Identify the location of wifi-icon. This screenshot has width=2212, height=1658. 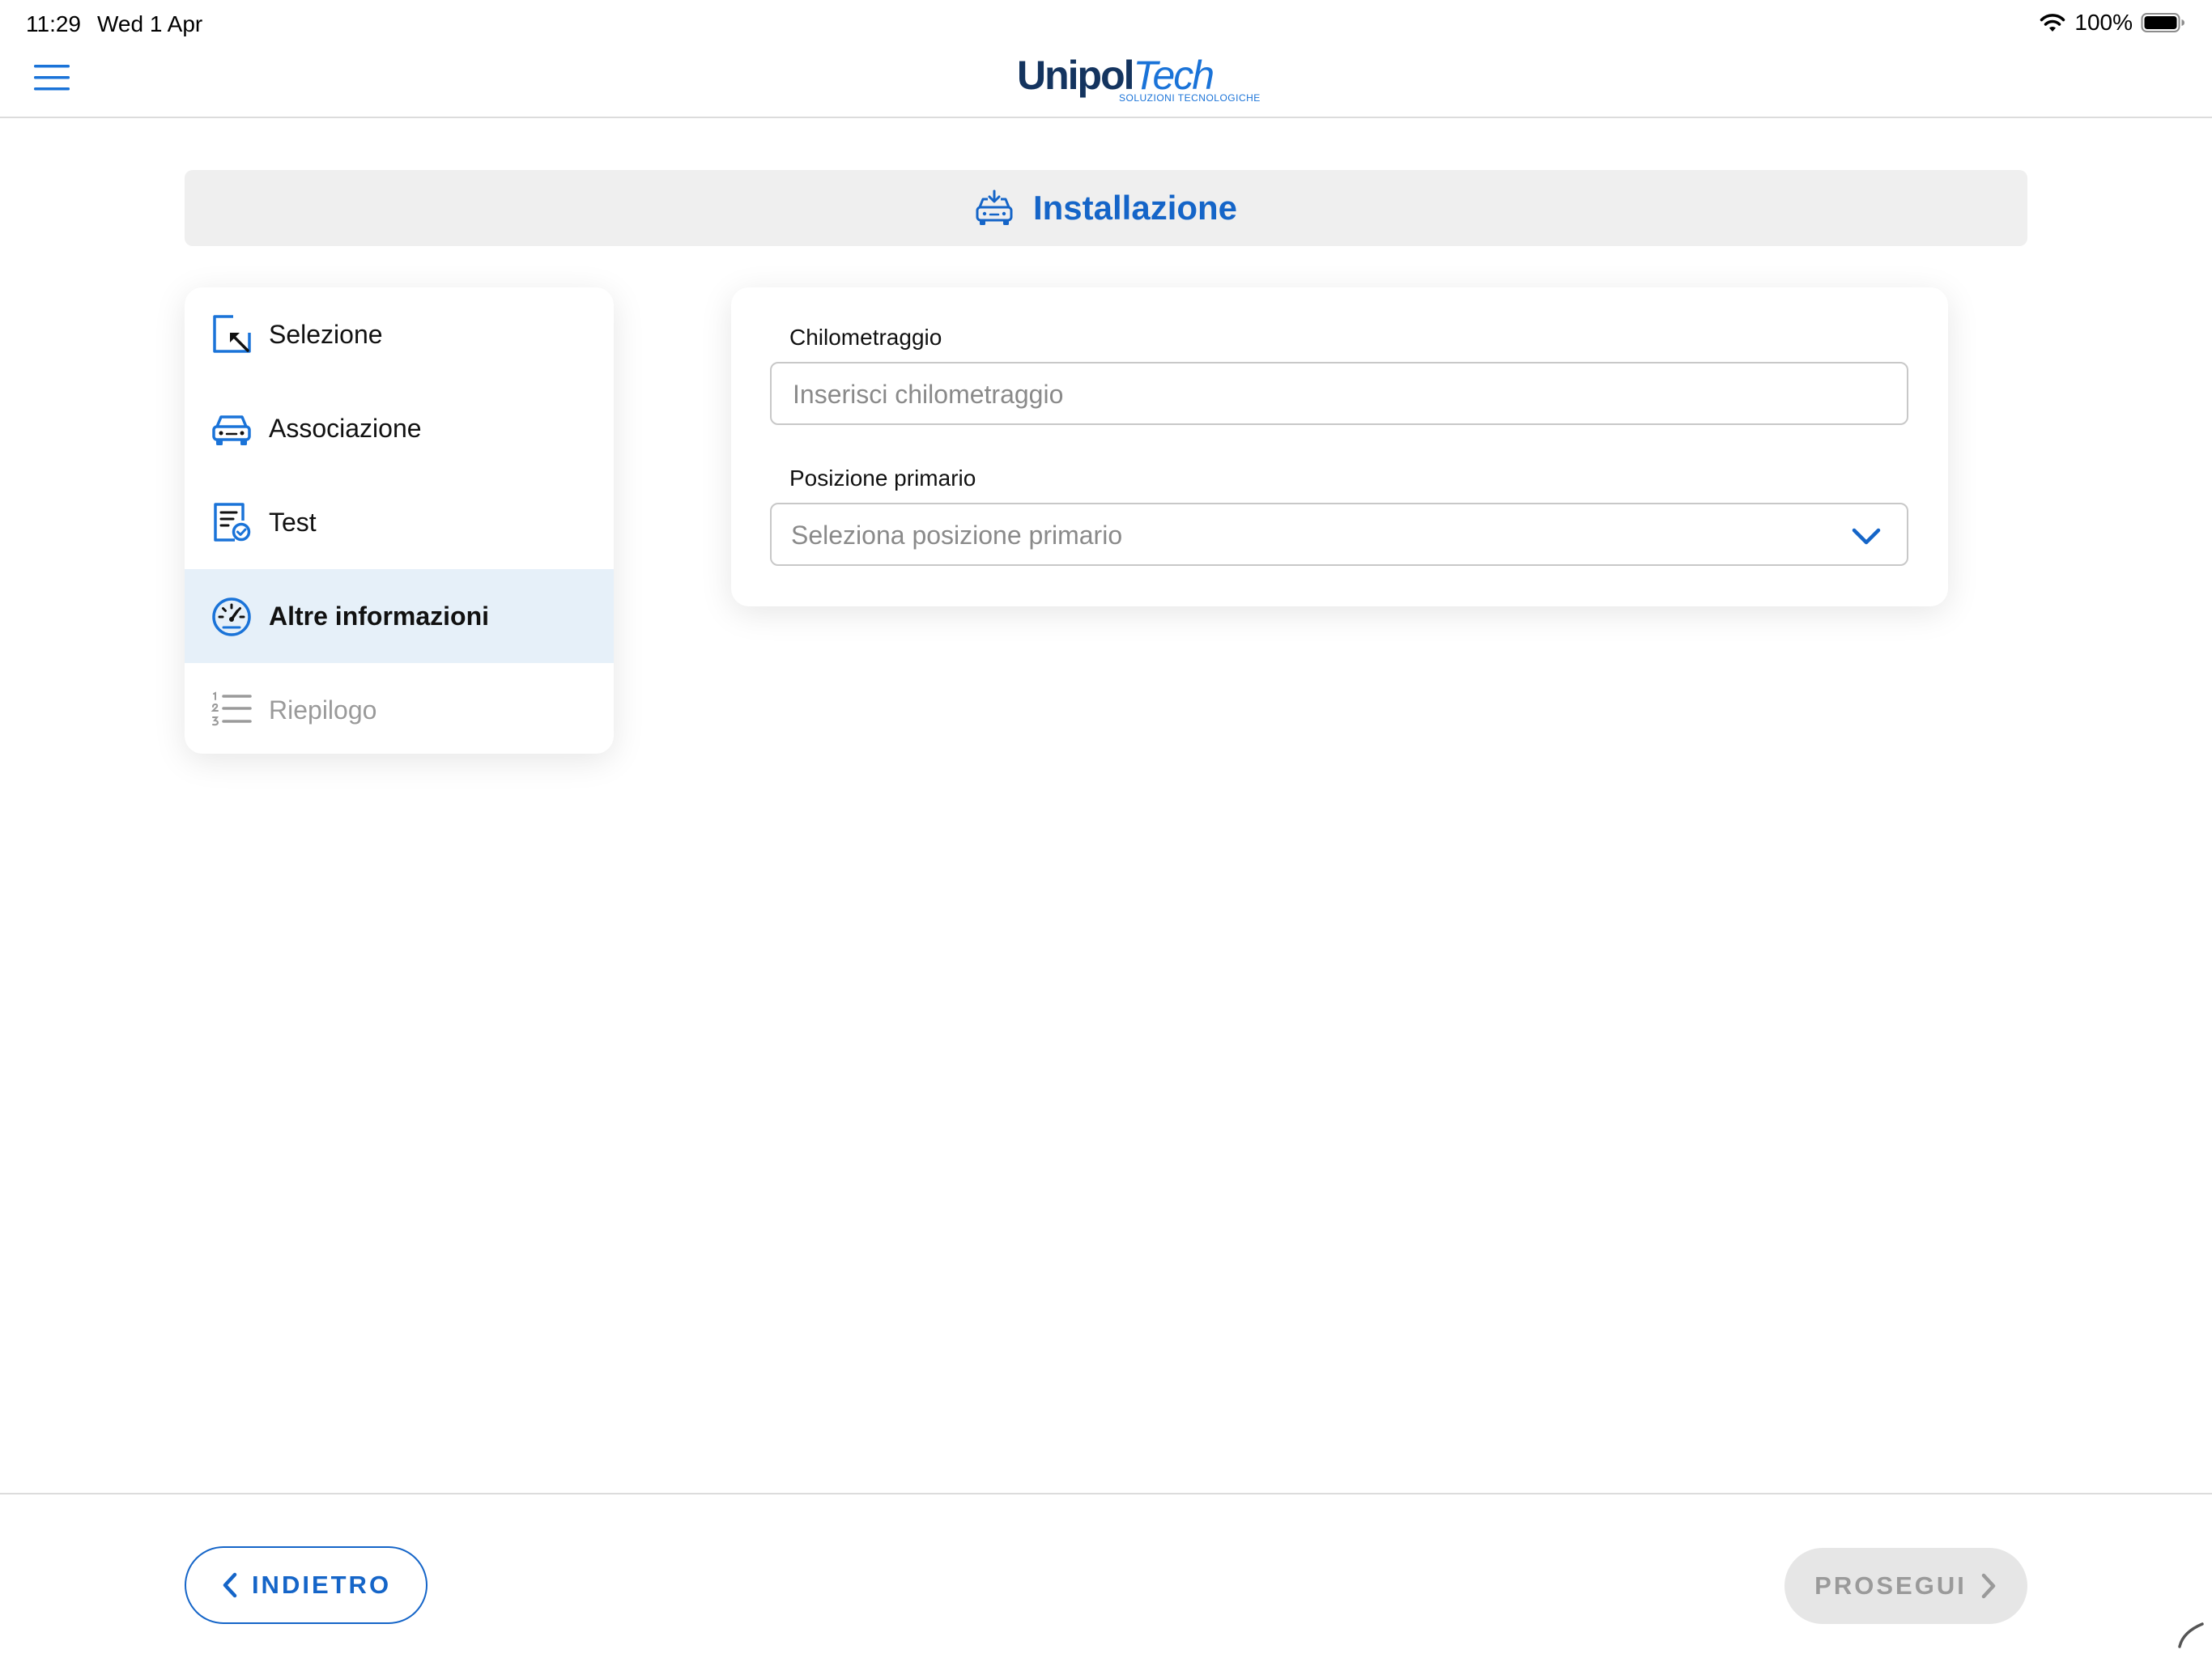
(2052, 23).